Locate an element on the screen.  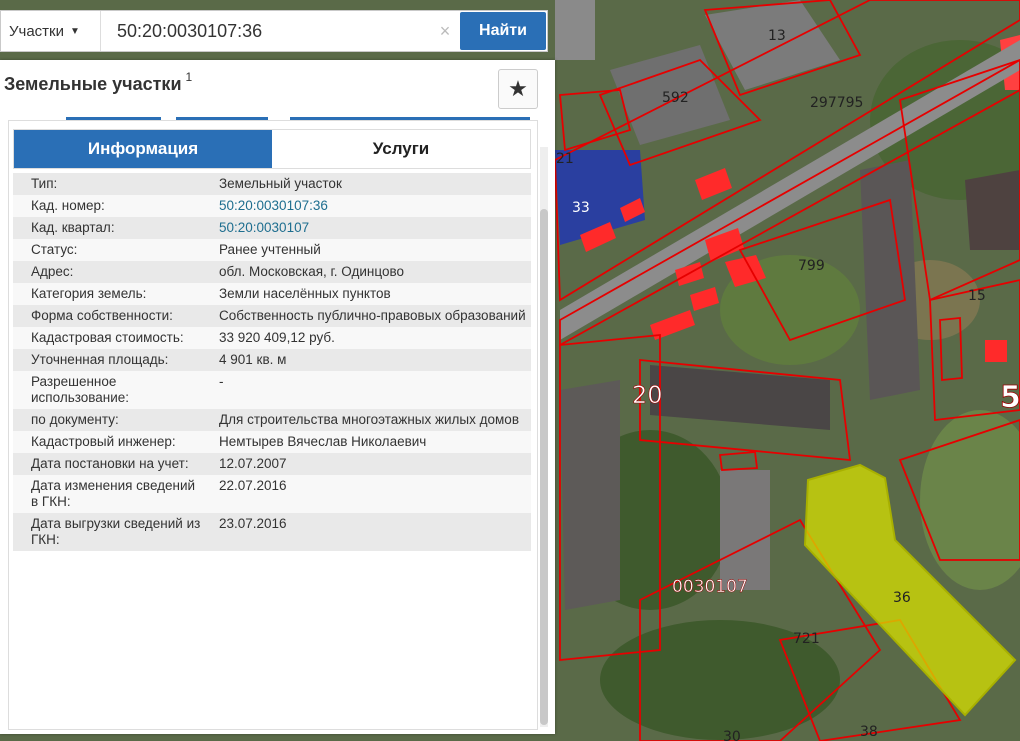
attribute-key: по документу: is located at coordinates (75, 419).